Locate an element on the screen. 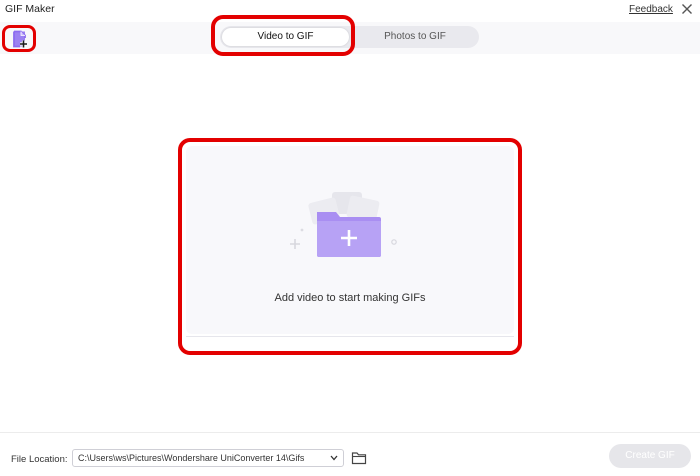 The height and width of the screenshot is (476, 700). title-drag-area is located at coordinates (319, 9).